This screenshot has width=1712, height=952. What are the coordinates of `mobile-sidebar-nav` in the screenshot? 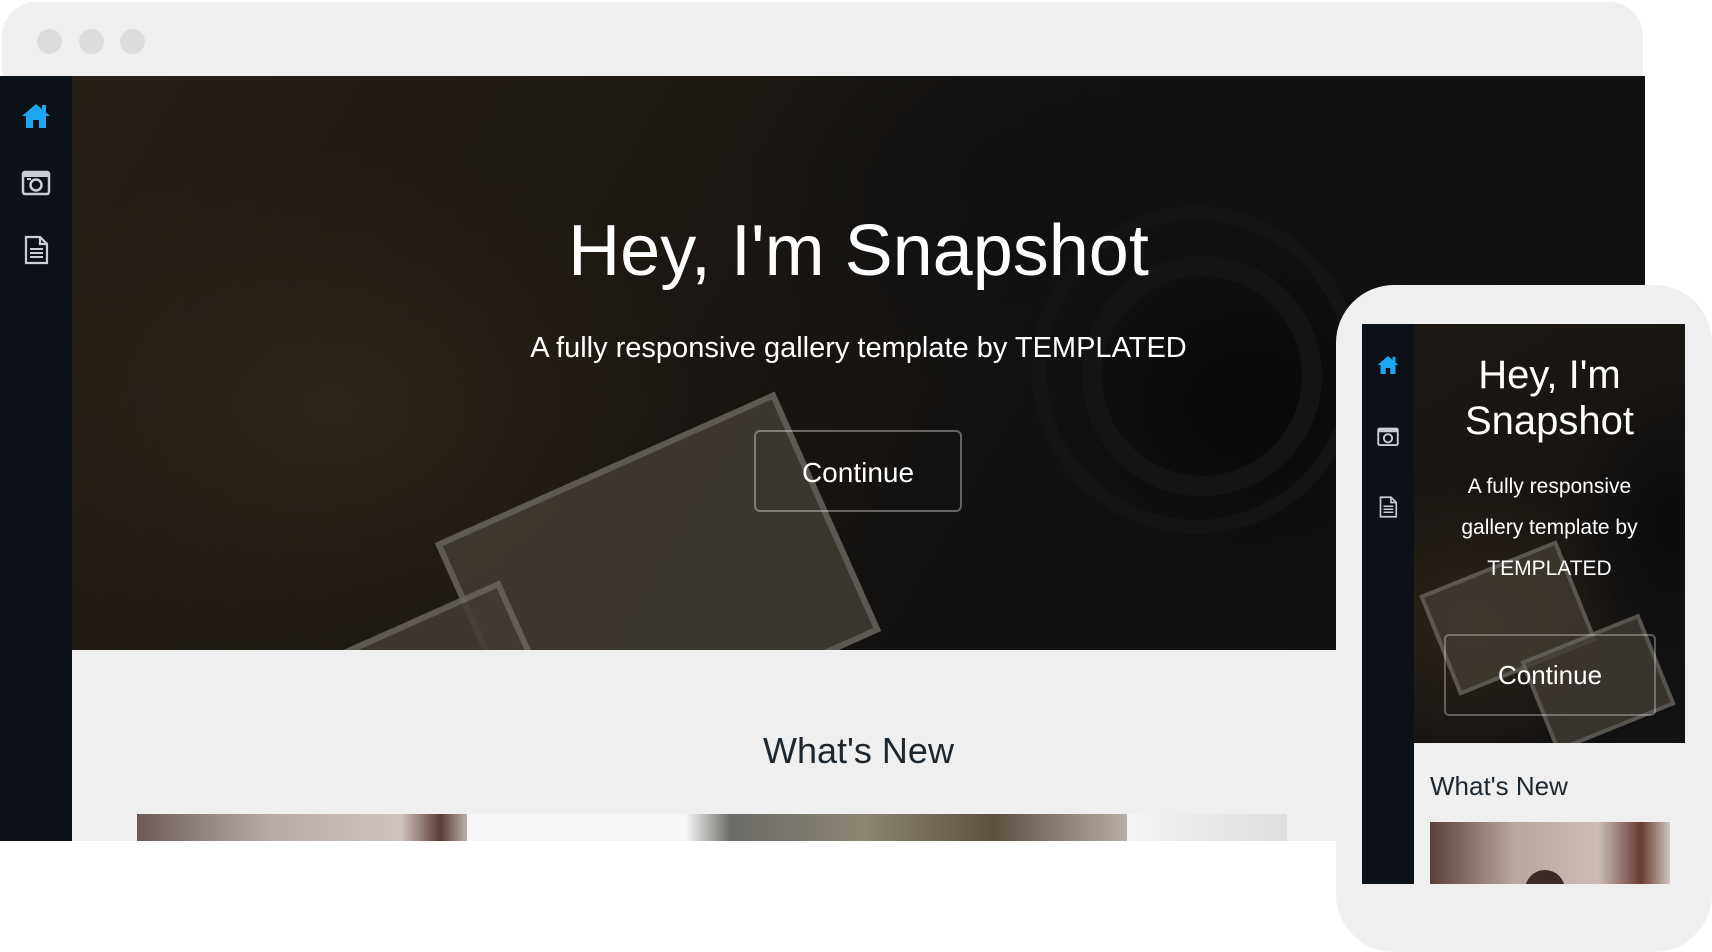 It's located at (1388, 604).